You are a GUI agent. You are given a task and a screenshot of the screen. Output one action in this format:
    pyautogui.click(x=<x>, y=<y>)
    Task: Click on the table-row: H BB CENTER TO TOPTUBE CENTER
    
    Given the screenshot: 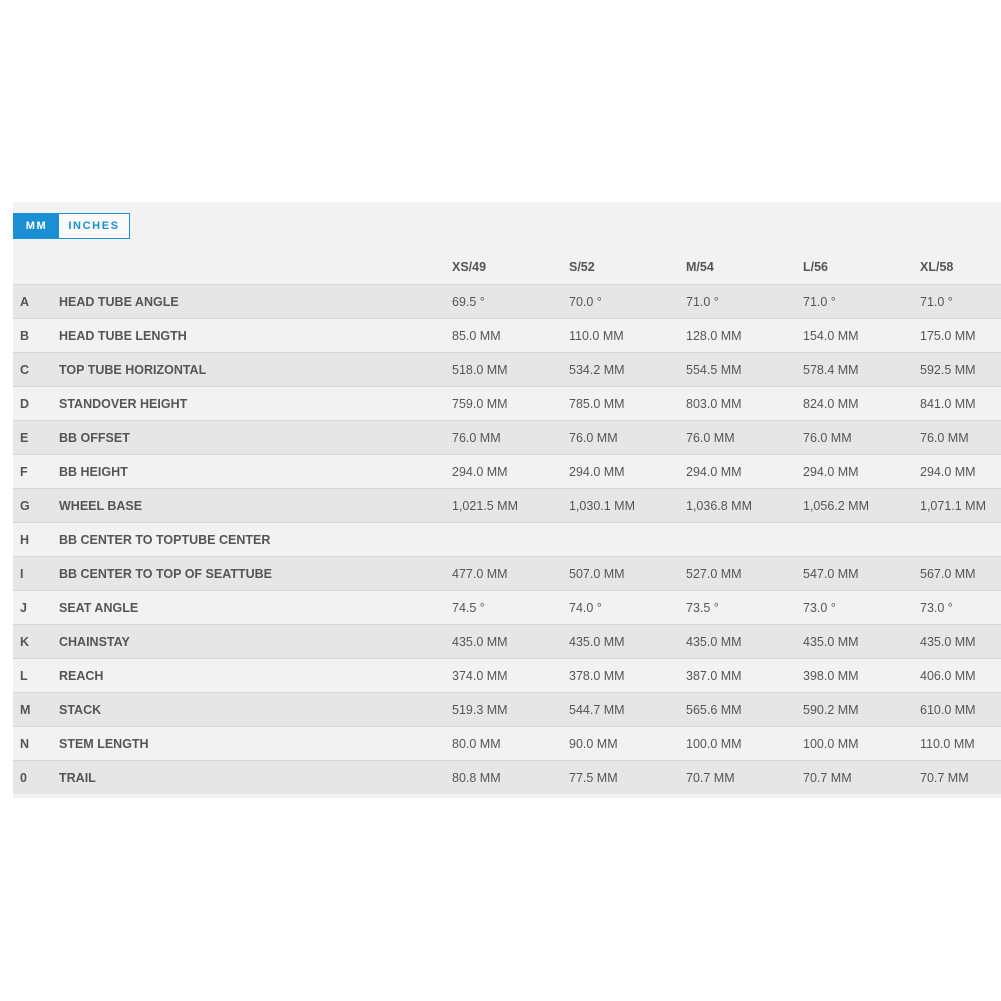 What is the action you would take?
    pyautogui.click(x=507, y=539)
    